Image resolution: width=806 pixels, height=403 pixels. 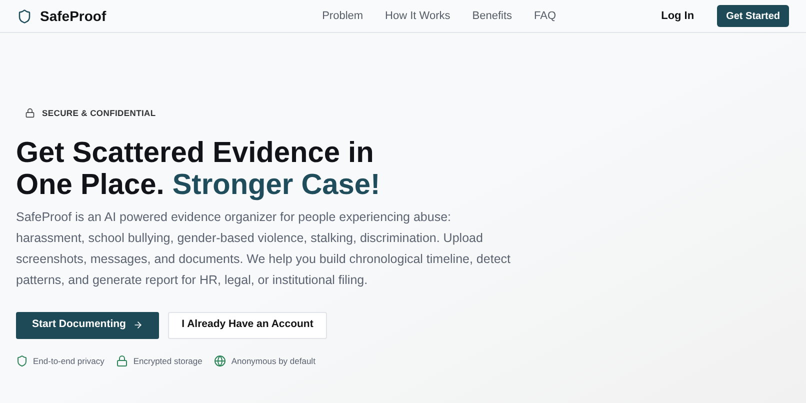 I want to click on arrow-right-icon, so click(x=137, y=325).